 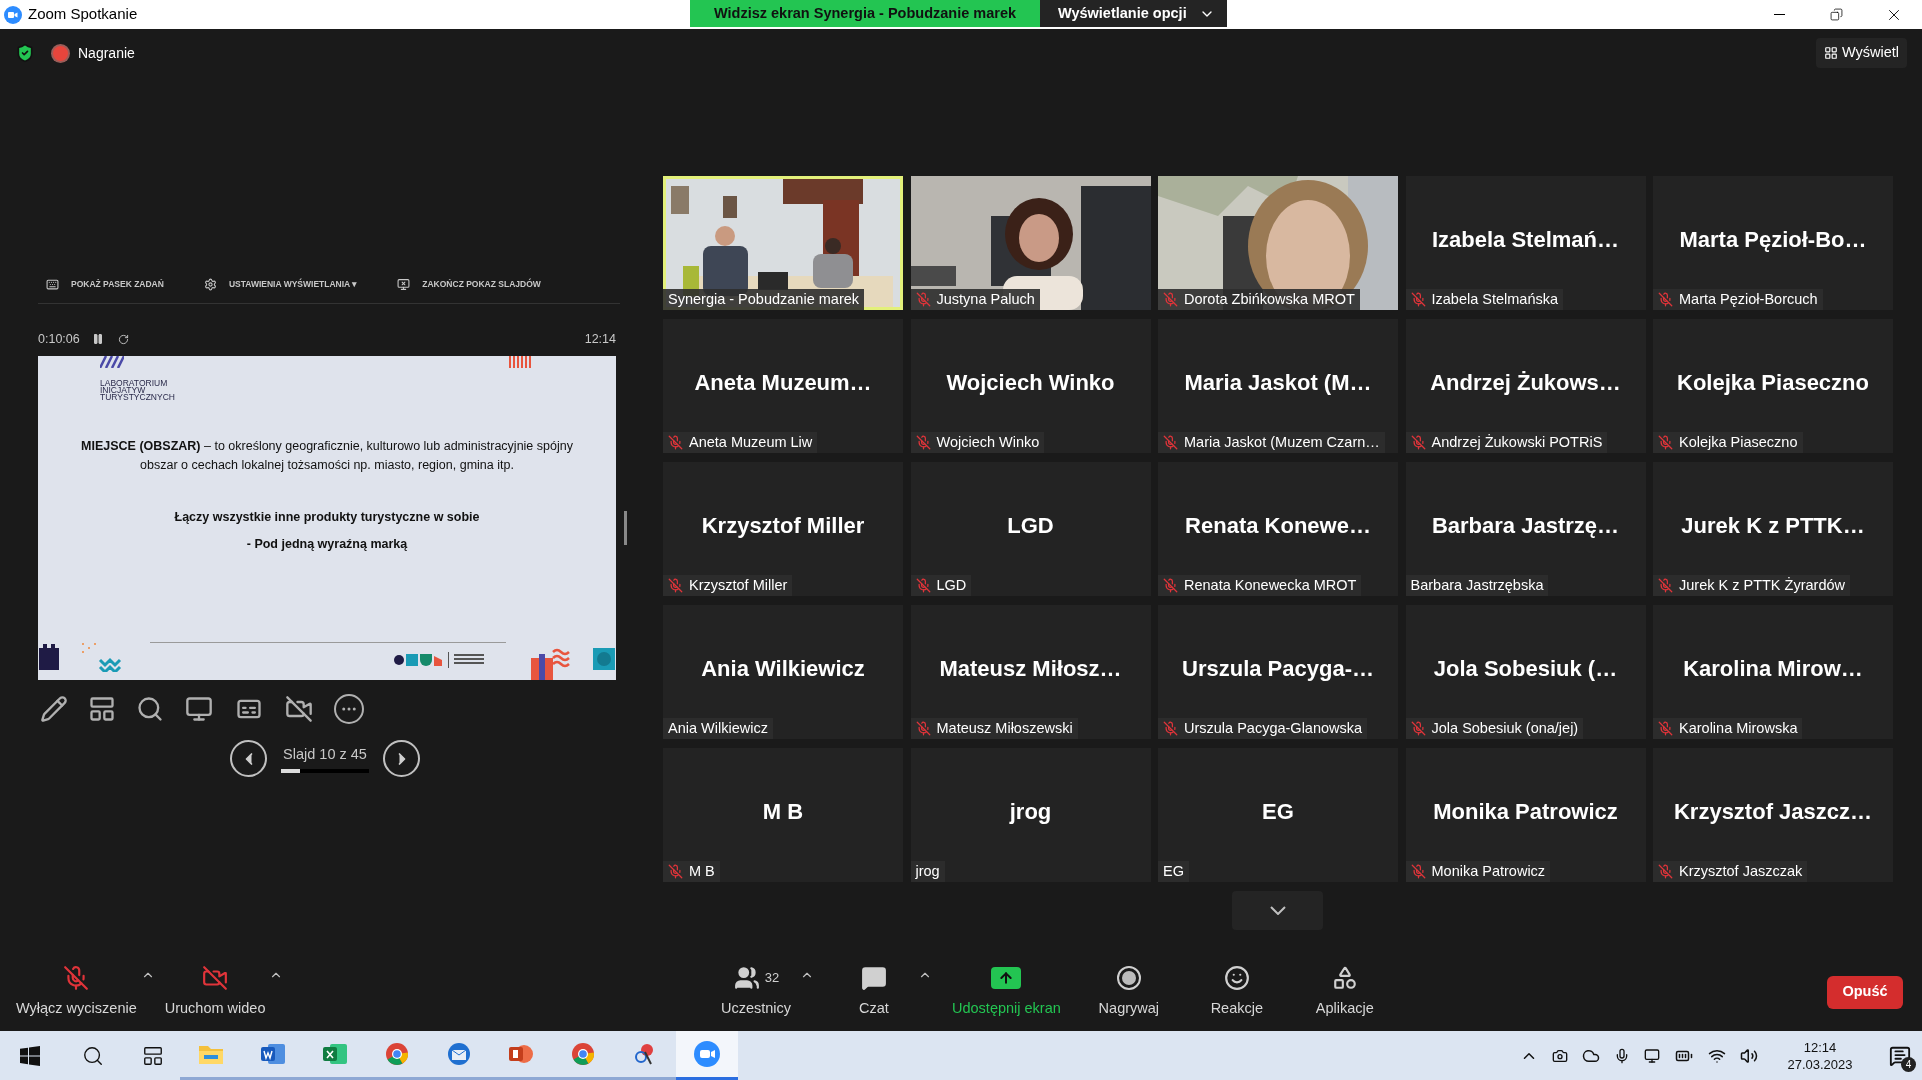 I want to click on name-label: Kolejka Piaseczno, so click(x=1728, y=442).